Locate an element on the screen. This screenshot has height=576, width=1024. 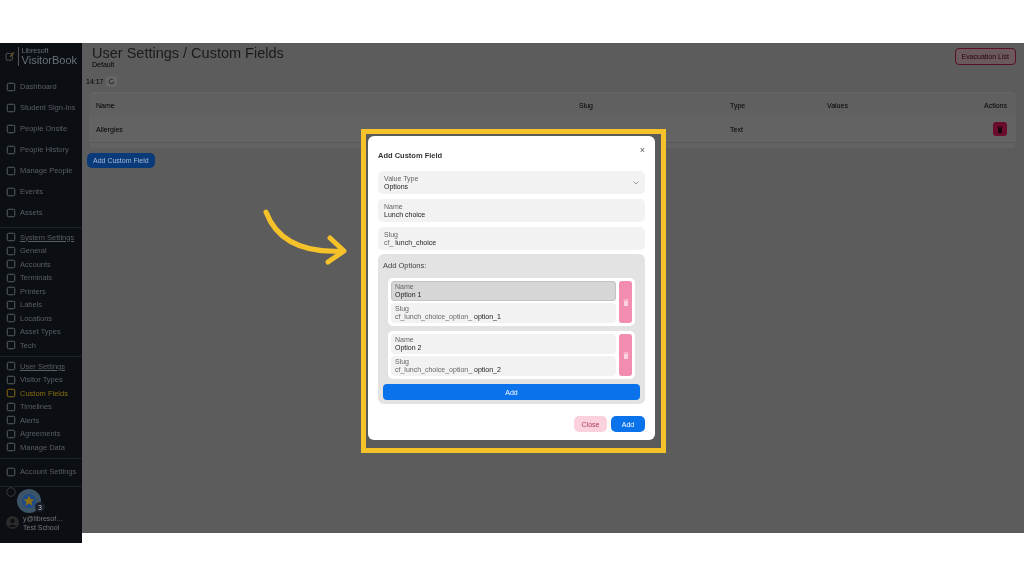
delete-button is located at coordinates (1000, 129).